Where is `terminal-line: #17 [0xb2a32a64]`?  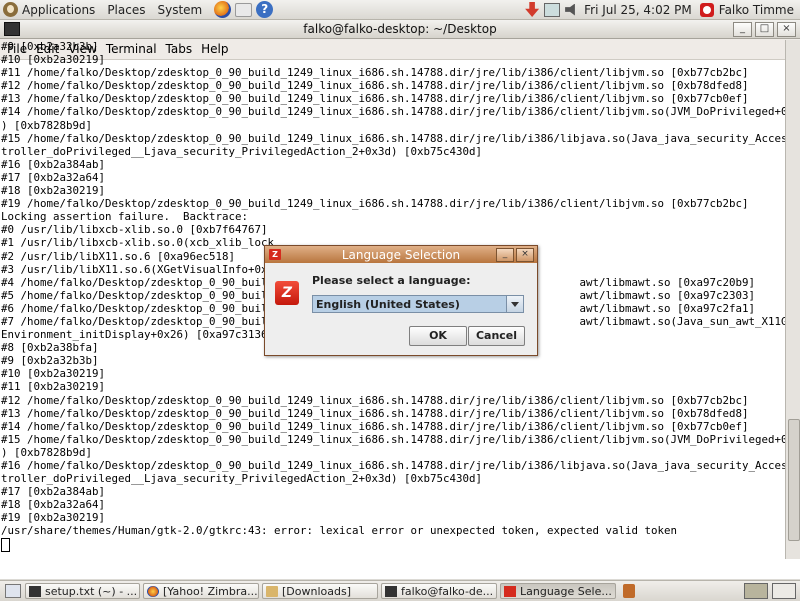 terminal-line: #17 [0xb2a32a64] is located at coordinates (53, 177).